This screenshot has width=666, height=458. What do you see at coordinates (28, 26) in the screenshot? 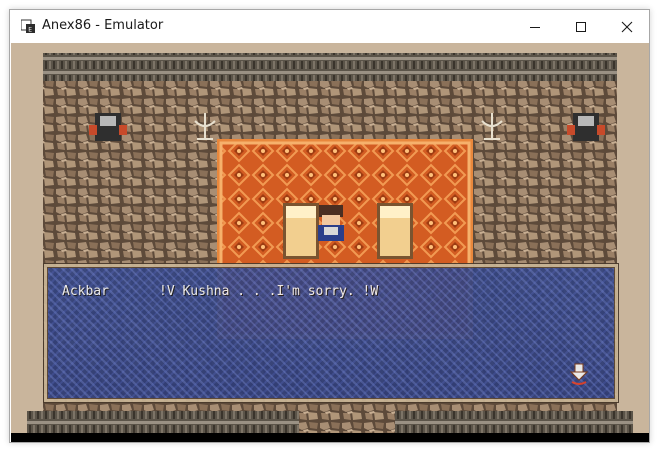
I see `app-icon: E` at bounding box center [28, 26].